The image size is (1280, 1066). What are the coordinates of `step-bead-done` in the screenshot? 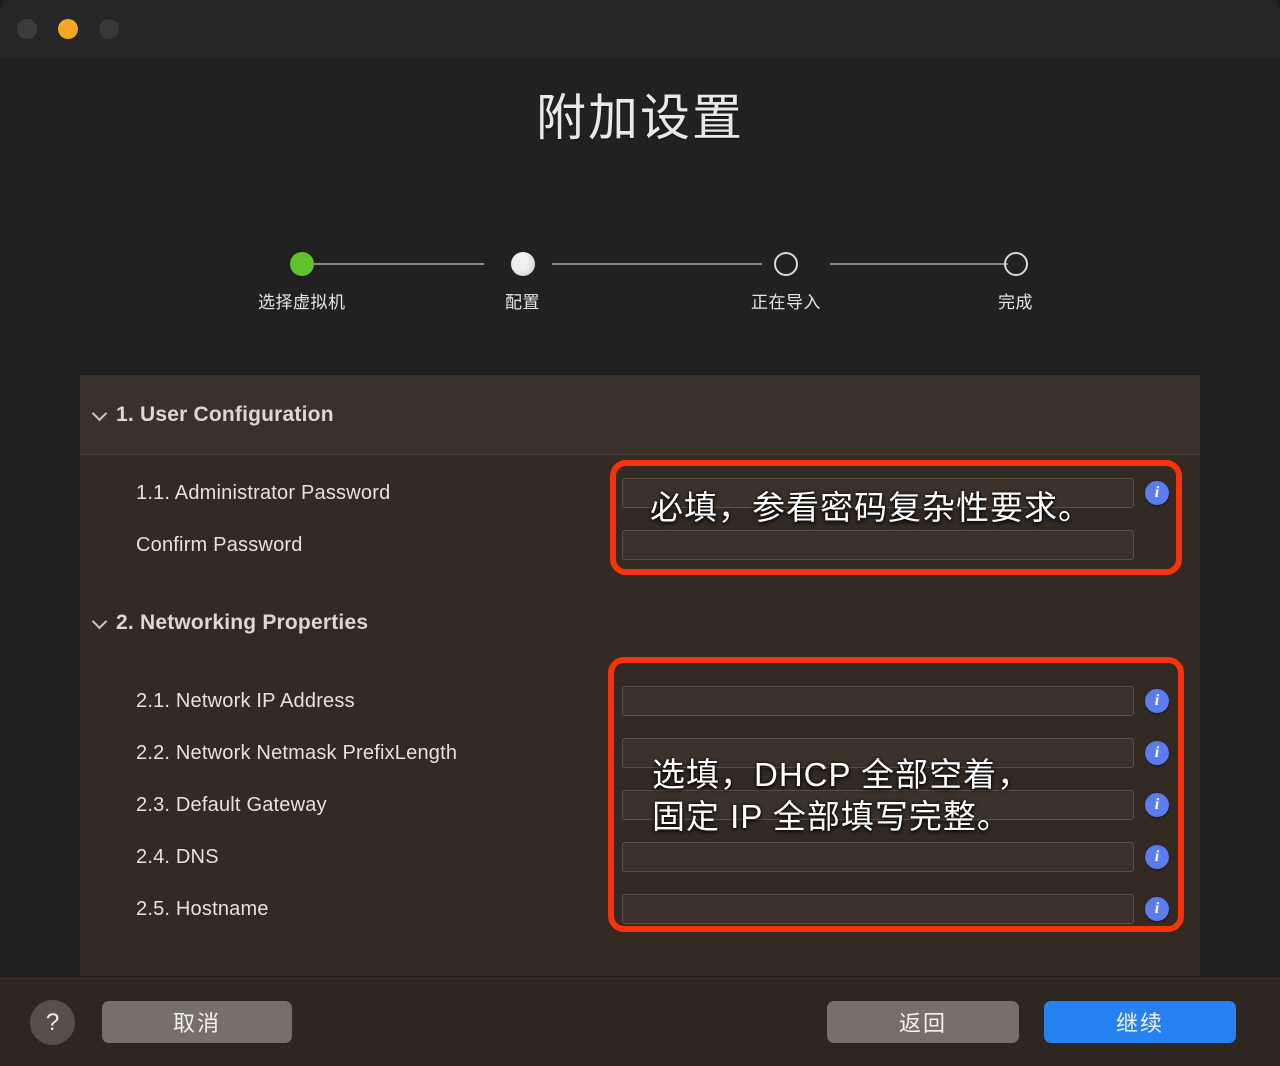 It's located at (301, 264).